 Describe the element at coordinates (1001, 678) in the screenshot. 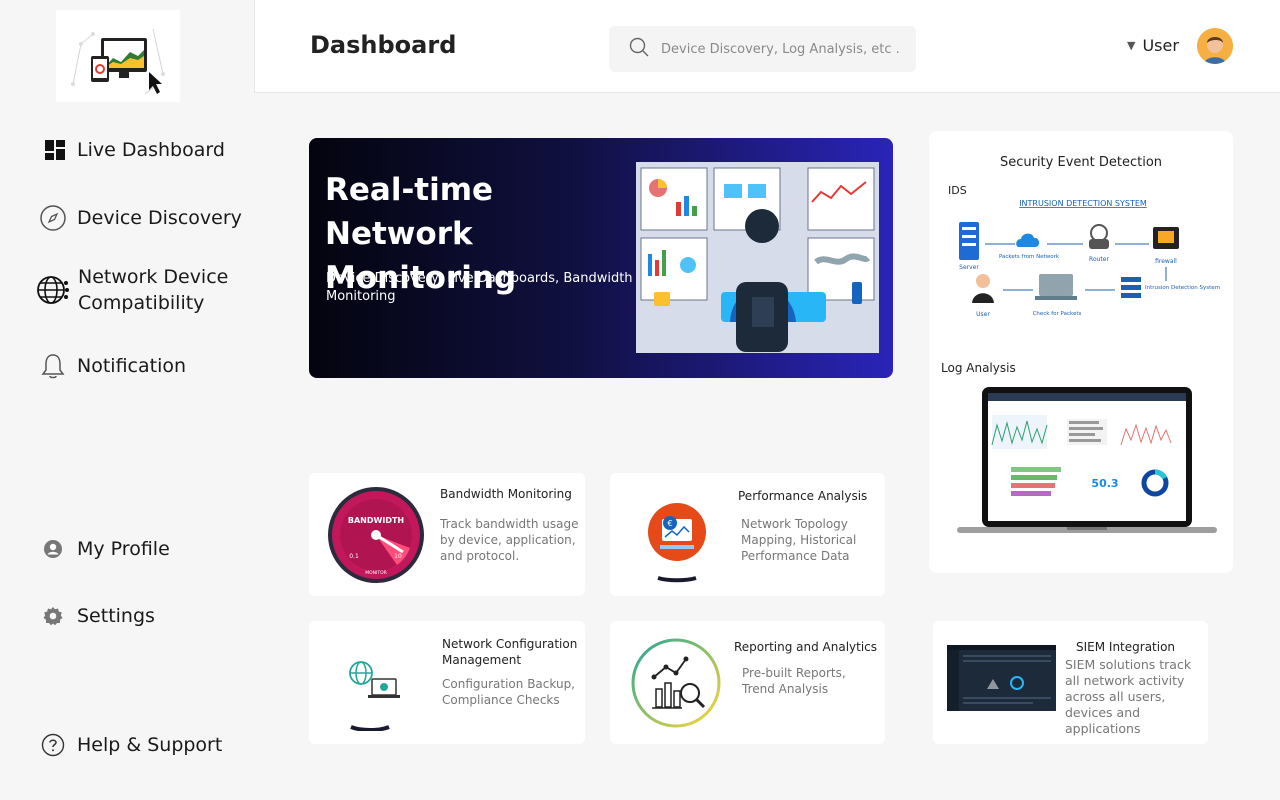

I see `siem-dashboard-thumbnail` at that location.